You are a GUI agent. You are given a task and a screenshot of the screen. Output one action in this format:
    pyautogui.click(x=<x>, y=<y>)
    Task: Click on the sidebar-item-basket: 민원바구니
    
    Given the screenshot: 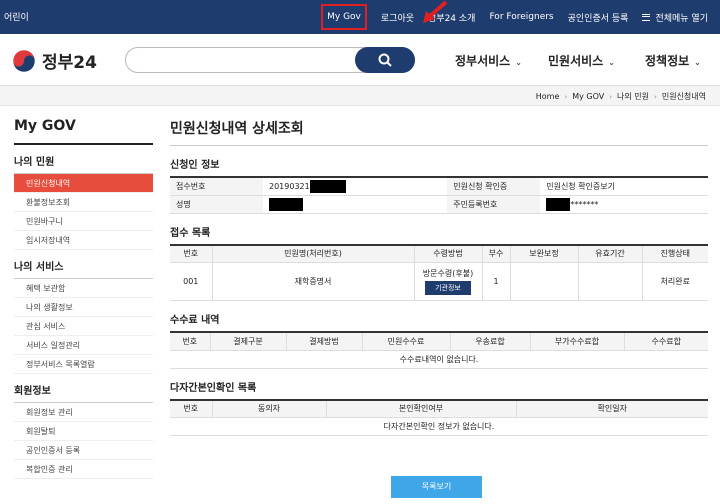 What is the action you would take?
    pyautogui.click(x=83, y=221)
    